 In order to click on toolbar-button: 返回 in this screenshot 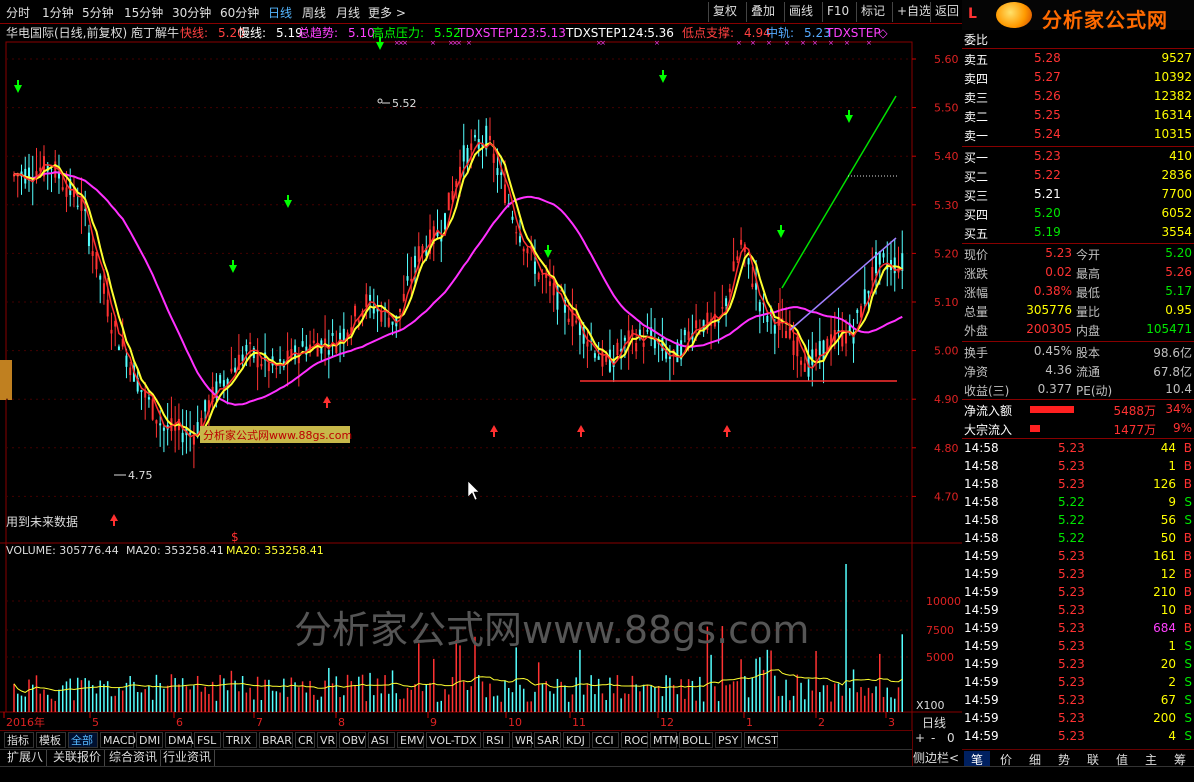, I will do `click(946, 12)`.